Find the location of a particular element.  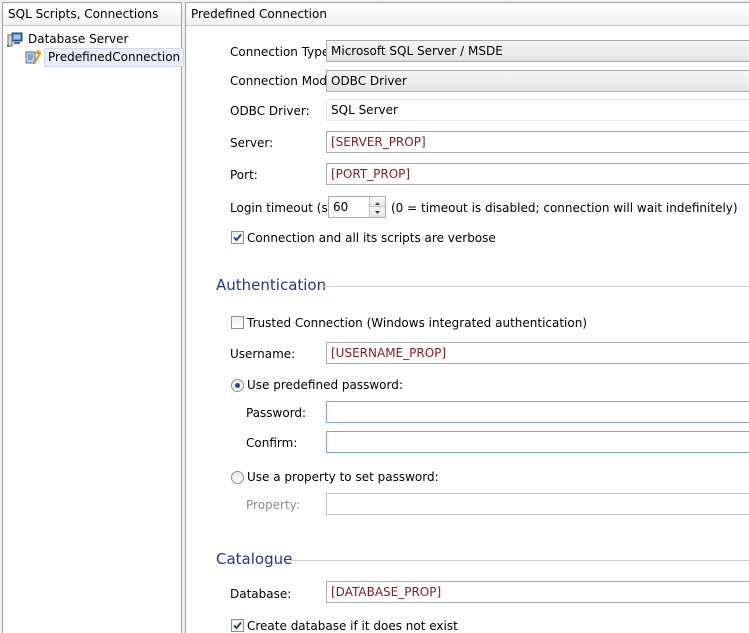

verbose-checkbox is located at coordinates (237, 237).